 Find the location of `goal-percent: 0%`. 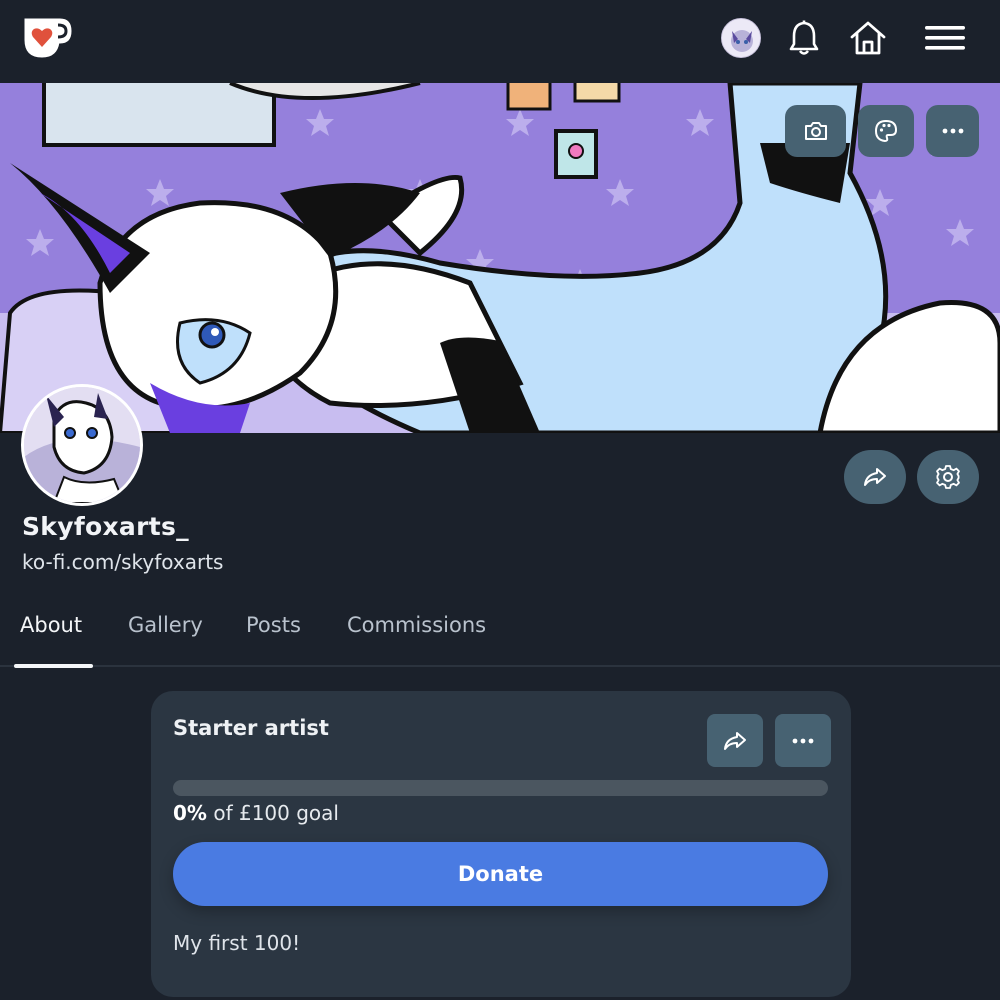

goal-percent: 0% is located at coordinates (190, 813).